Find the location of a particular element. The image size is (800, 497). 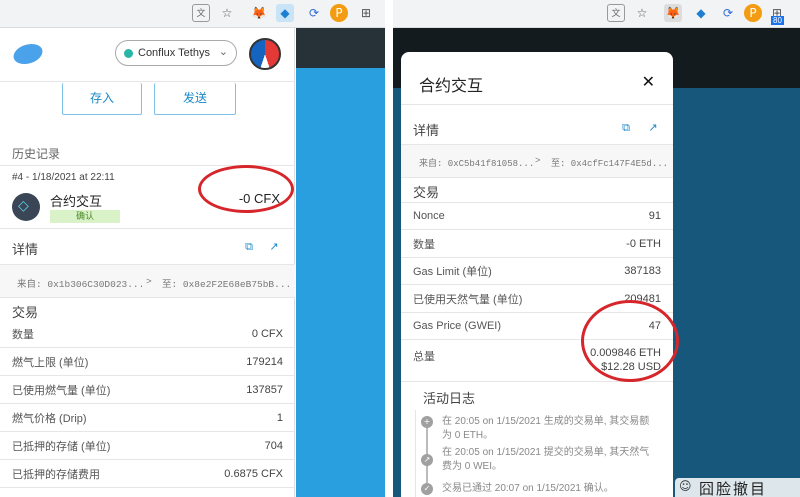

activity-text: 费为 0 WEI。 is located at coordinates (472, 466).